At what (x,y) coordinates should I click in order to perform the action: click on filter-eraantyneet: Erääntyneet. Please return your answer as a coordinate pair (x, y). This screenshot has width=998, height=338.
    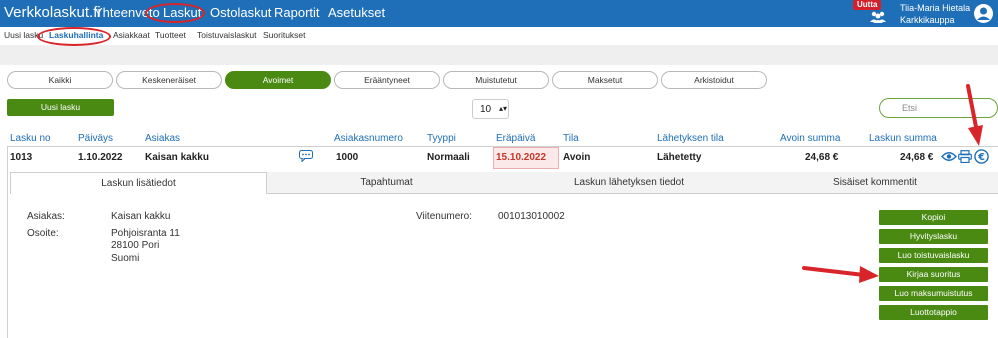
    Looking at the image, I should click on (387, 80).